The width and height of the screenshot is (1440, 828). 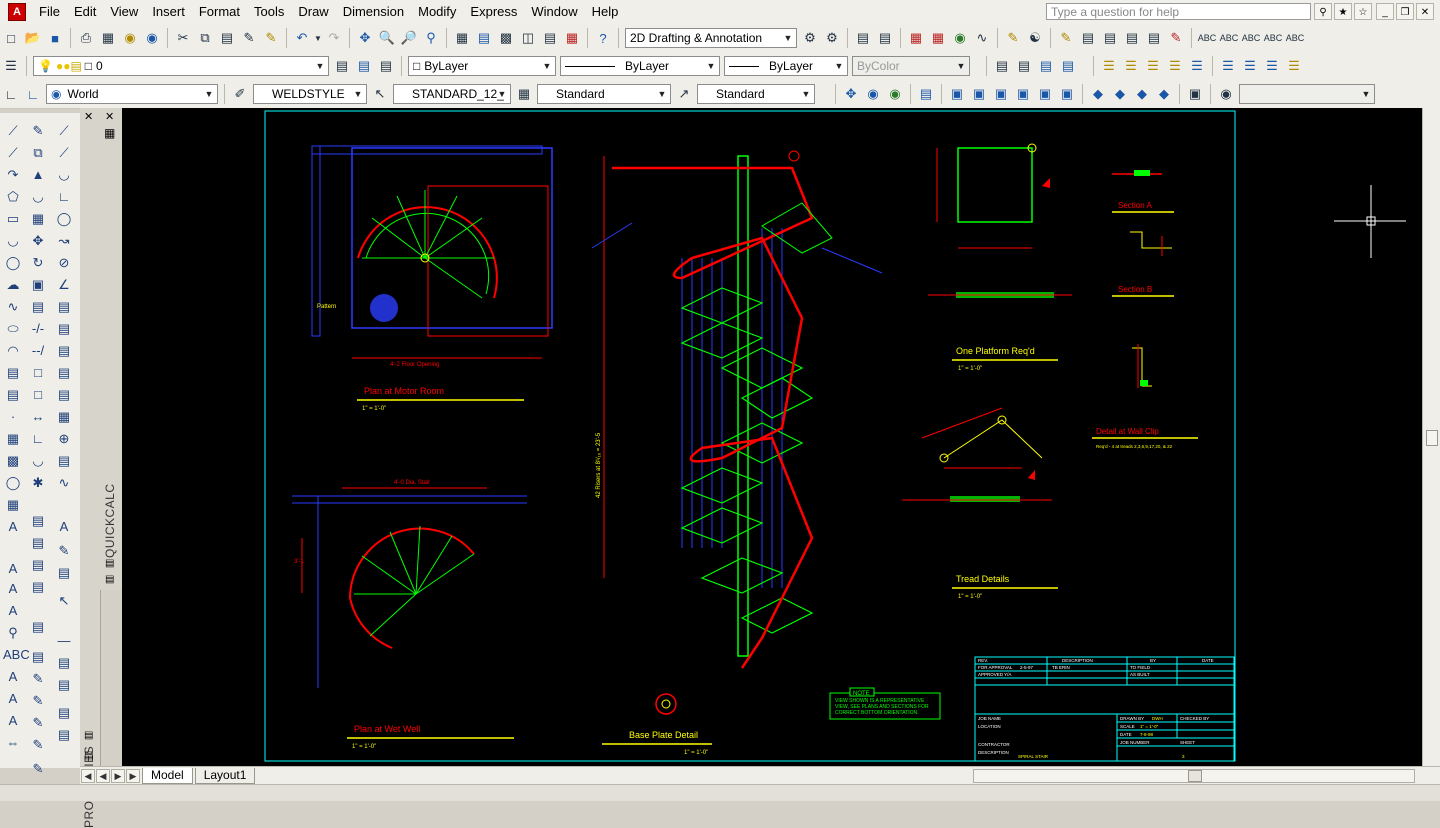 I want to click on layer-tool7-icon: ☰, so click(x=1250, y=66).